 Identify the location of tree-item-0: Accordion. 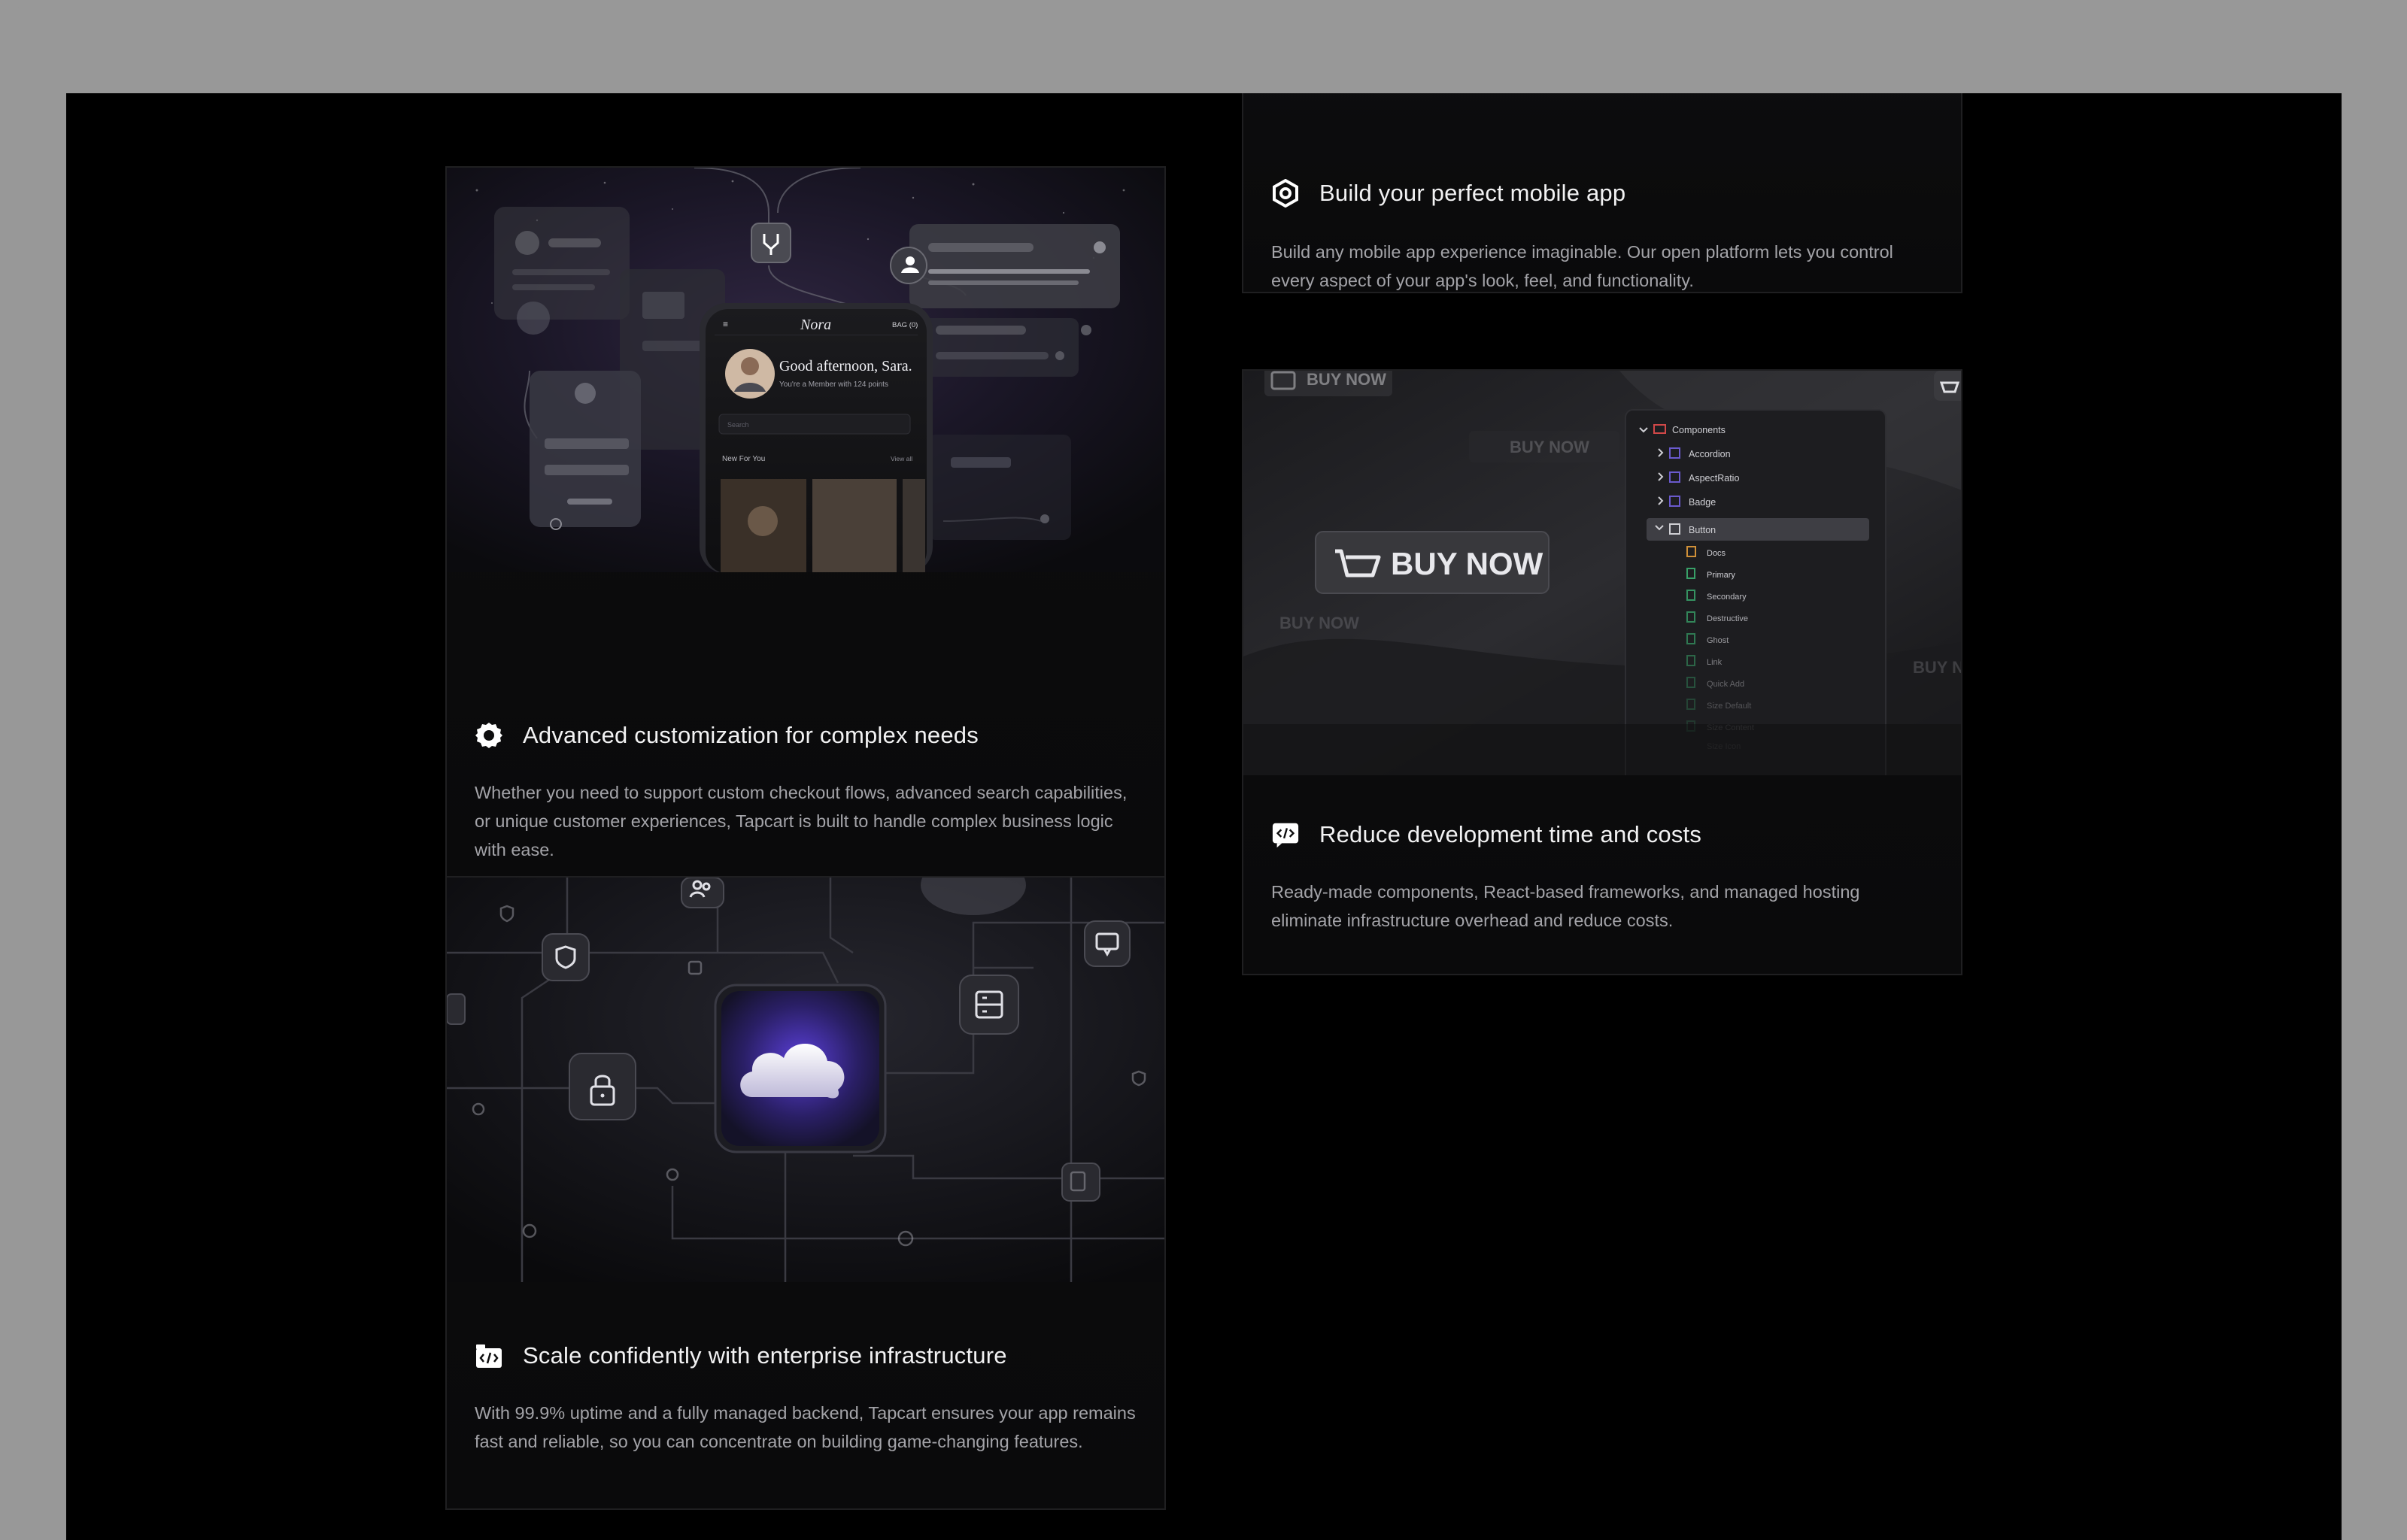
(1710, 454).